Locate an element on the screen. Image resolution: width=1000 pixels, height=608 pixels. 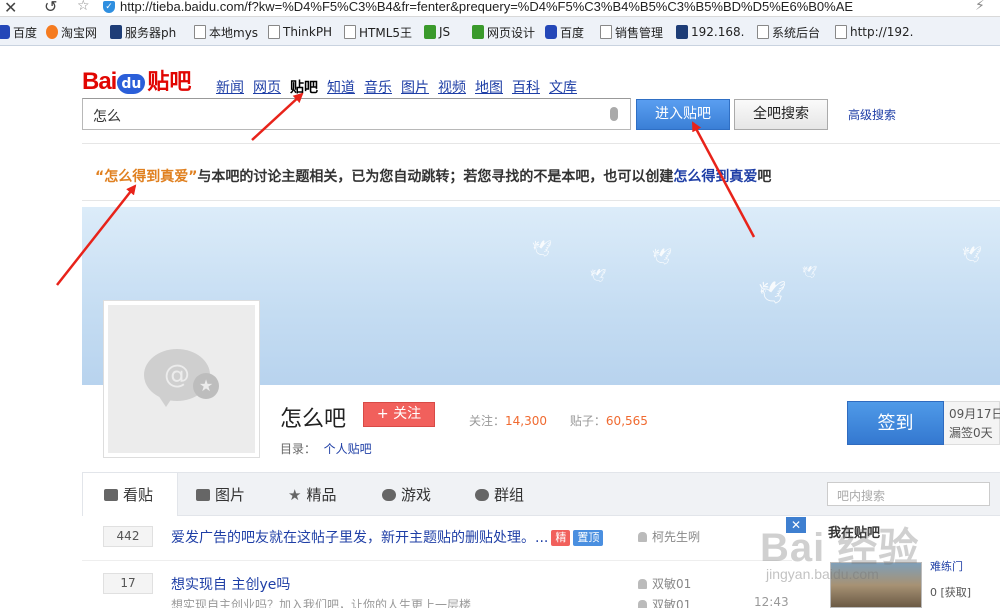
search-input-value: 怎么 is located at coordinates (107, 117).